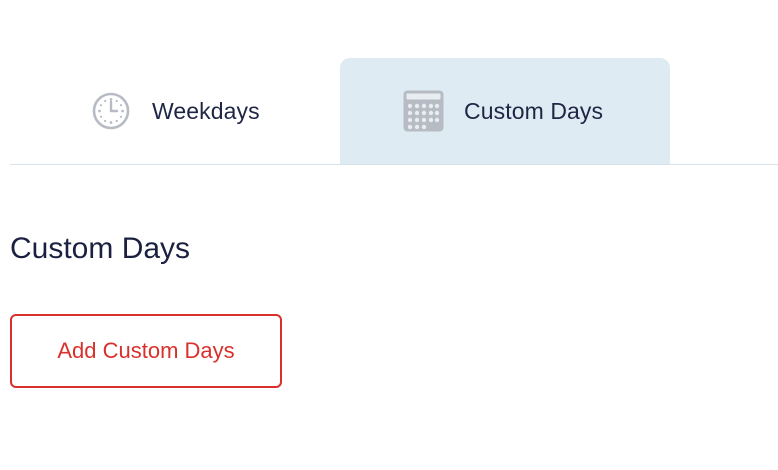  Describe the element at coordinates (534, 110) in the screenshot. I see `tab-custom-days-label: Custom Days` at that location.